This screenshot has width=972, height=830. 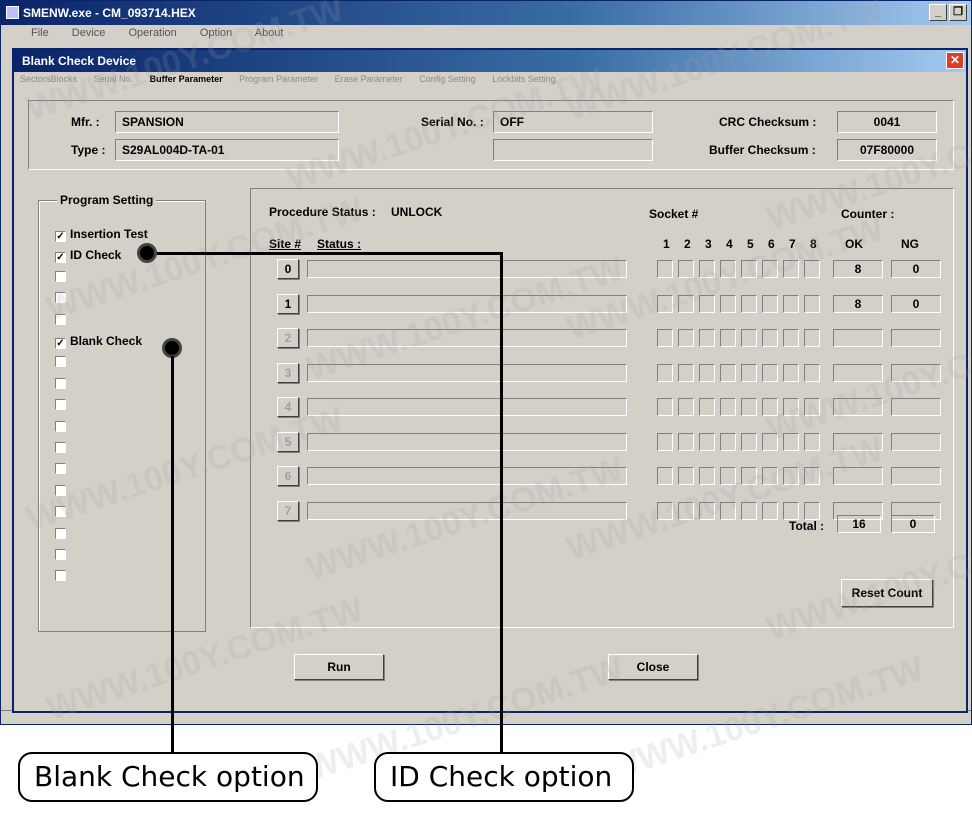 I want to click on checkbox-0: ✓, so click(x=60, y=236).